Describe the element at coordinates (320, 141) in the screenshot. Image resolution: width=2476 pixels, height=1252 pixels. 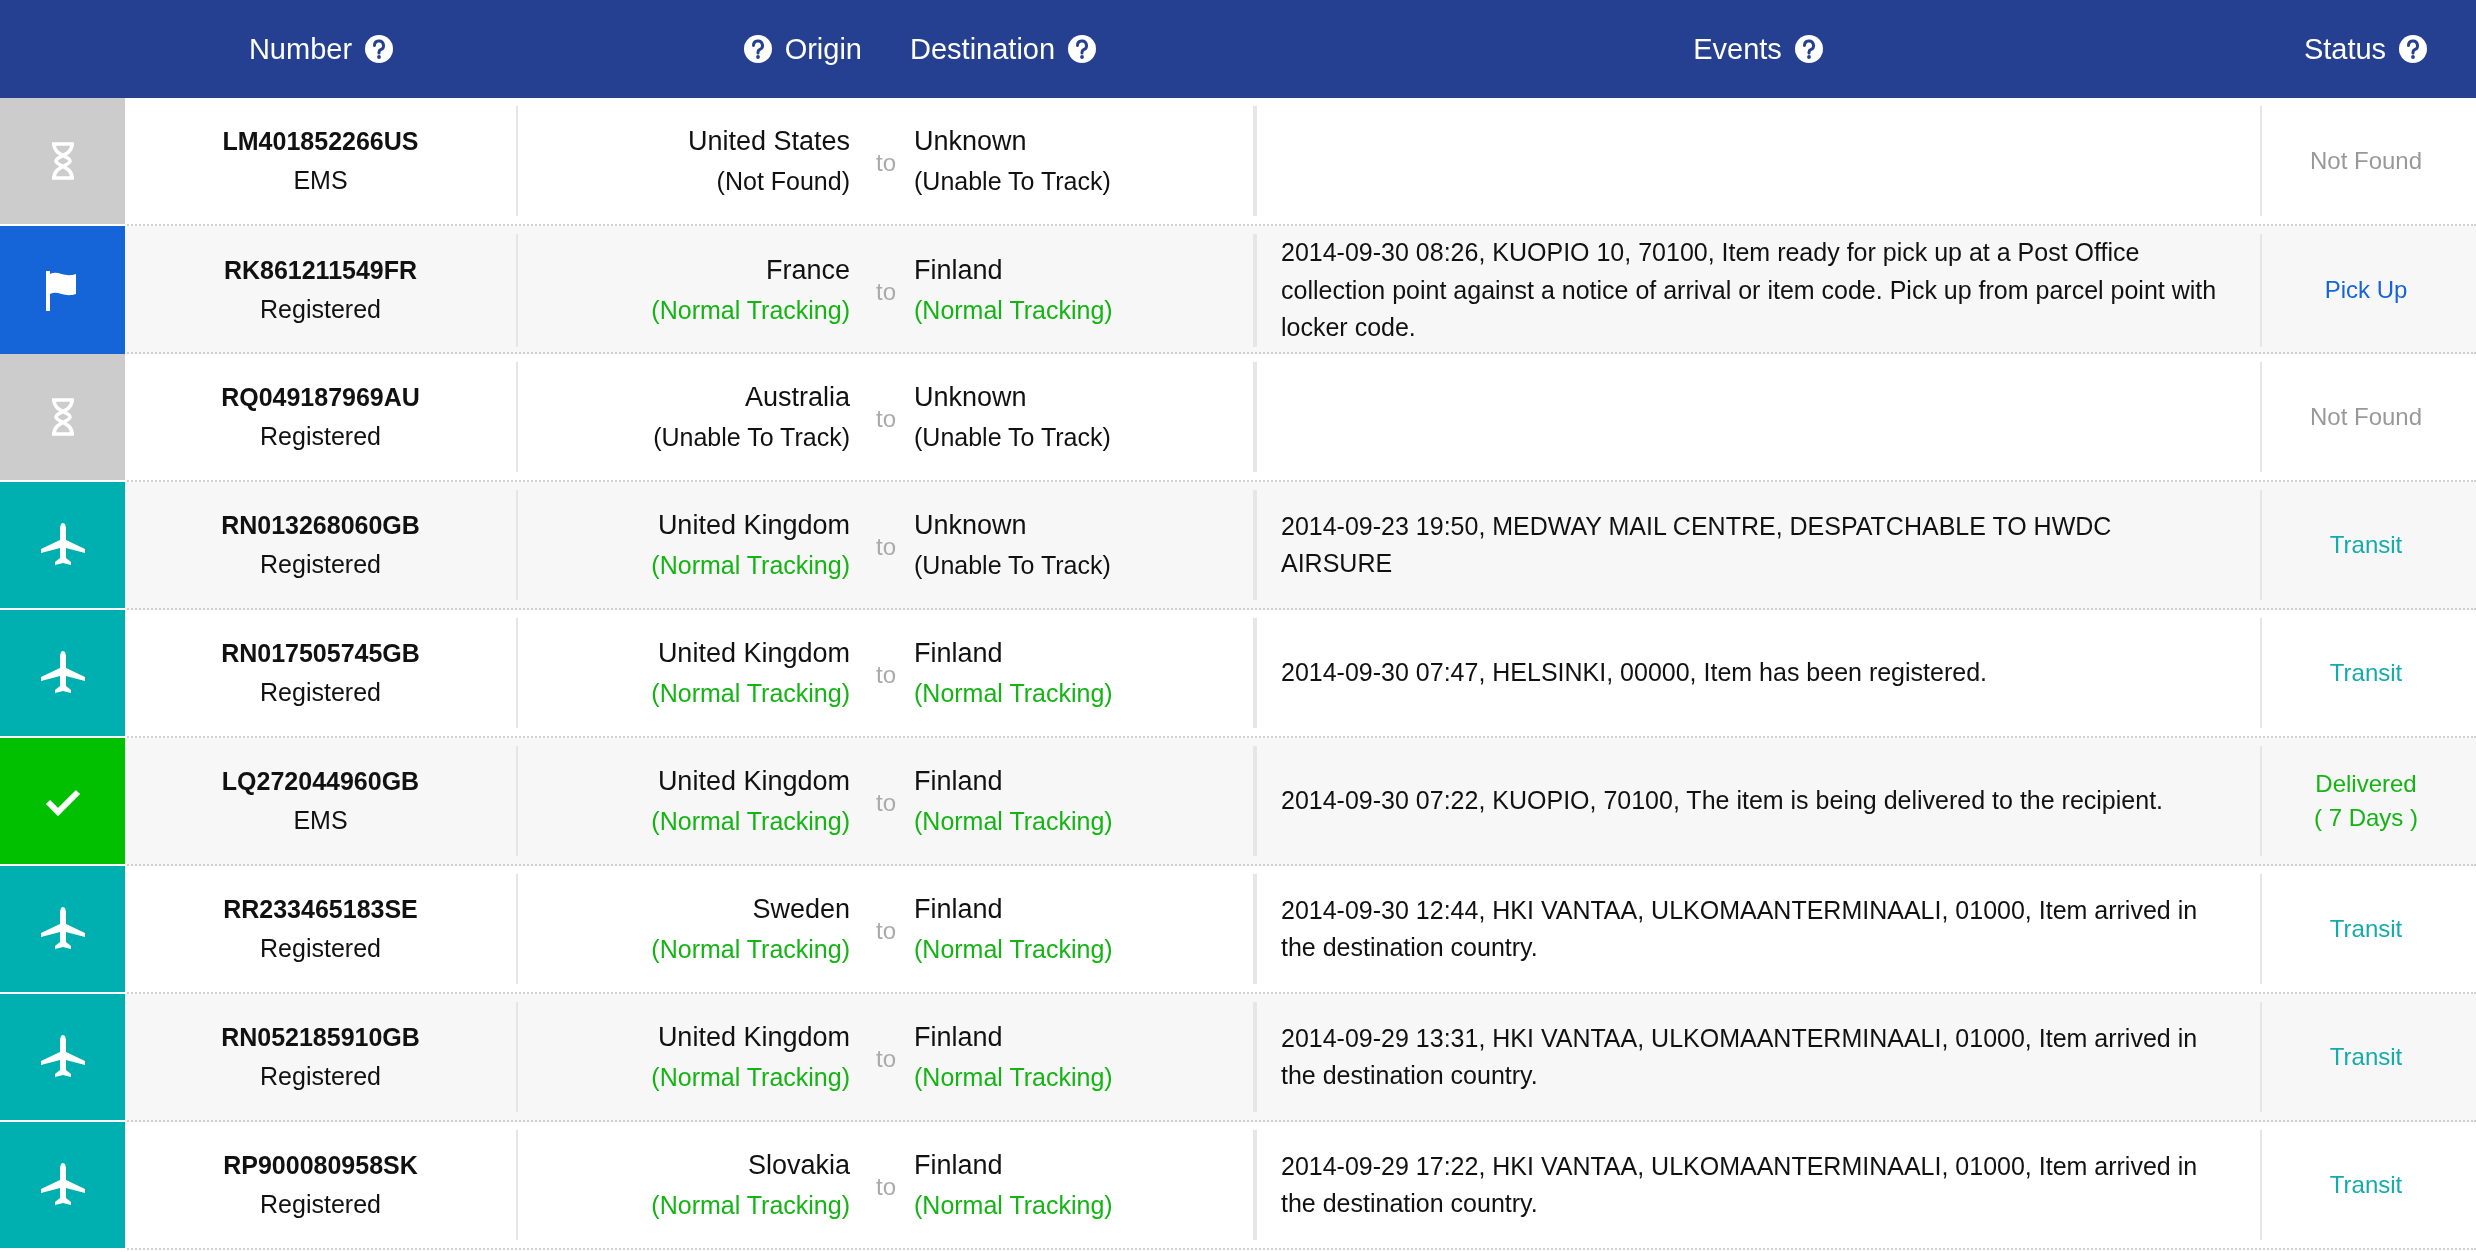
I see `tracking-number: LM401852266US` at that location.